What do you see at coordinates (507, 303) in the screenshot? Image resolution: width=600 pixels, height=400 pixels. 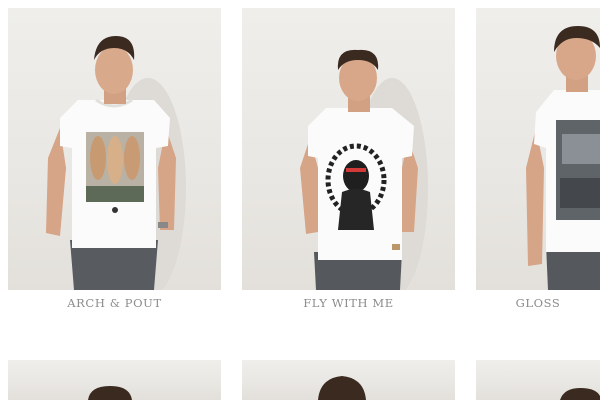 I see `product-name-label: GLOSS` at bounding box center [507, 303].